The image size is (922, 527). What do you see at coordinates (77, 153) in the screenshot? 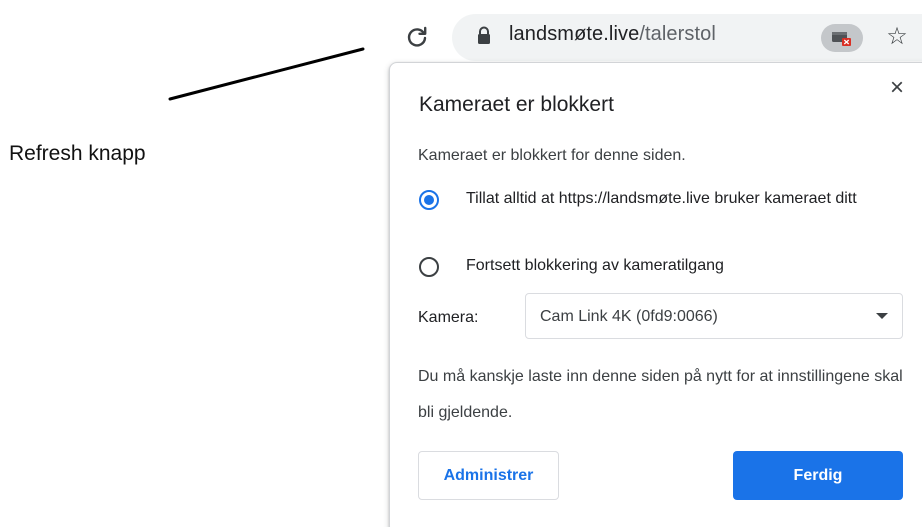
I see `annotation-label: Refresh knapp` at bounding box center [77, 153].